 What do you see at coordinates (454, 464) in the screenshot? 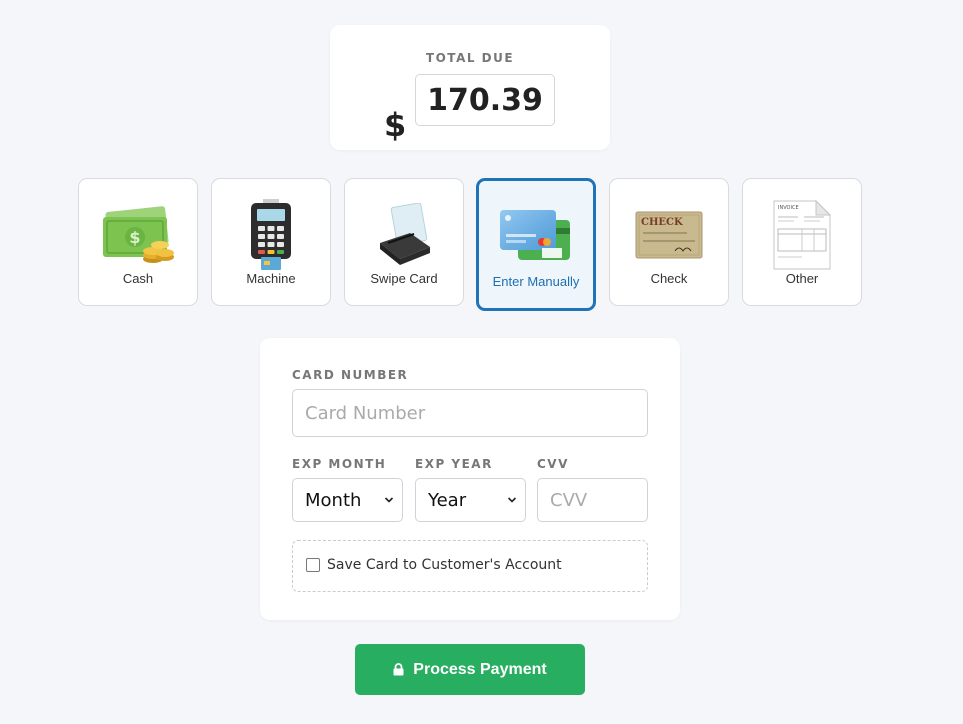
I see `exp-year-label: EXP YEAR` at bounding box center [454, 464].